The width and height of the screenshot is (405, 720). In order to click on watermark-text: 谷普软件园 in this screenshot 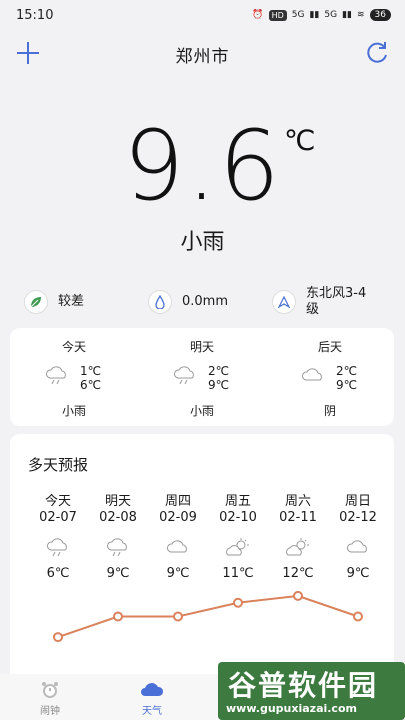, I will do `click(303, 685)`.